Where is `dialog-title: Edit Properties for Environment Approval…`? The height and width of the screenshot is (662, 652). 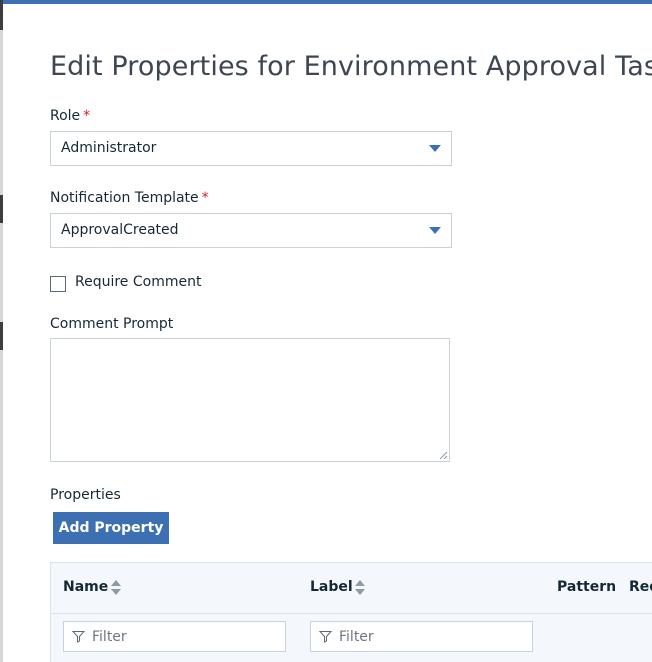
dialog-title: Edit Properties for Environment Approval… is located at coordinates (351, 66).